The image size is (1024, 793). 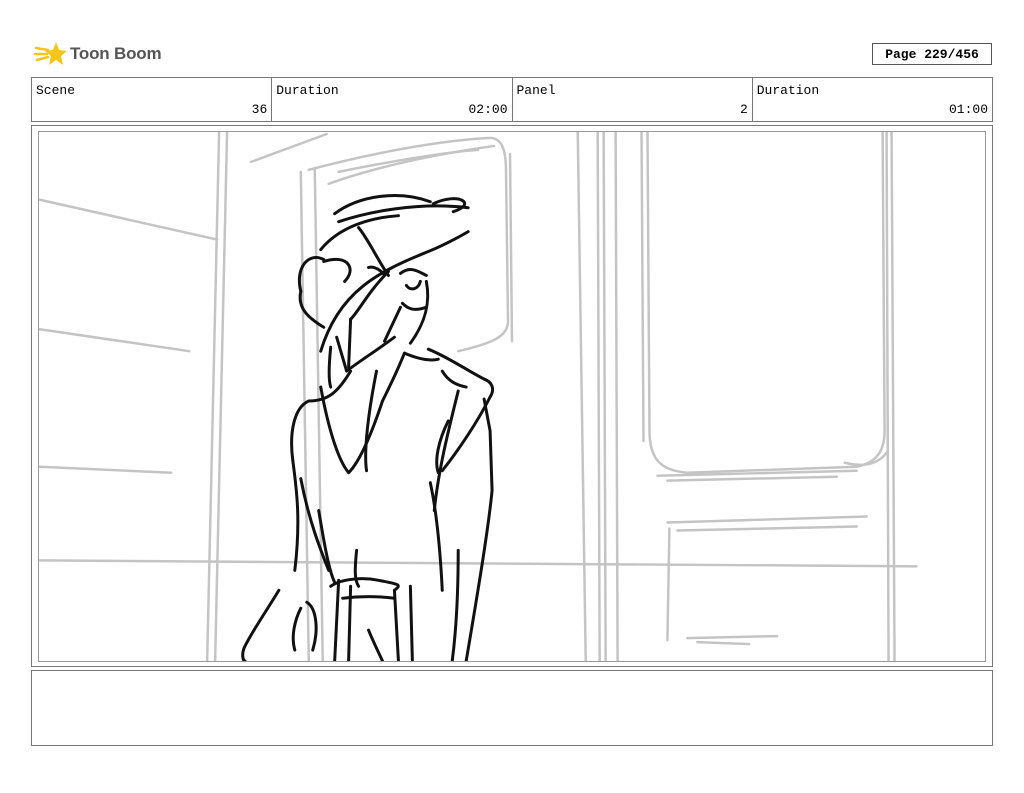 I want to click on character-sketch, so click(x=368, y=427).